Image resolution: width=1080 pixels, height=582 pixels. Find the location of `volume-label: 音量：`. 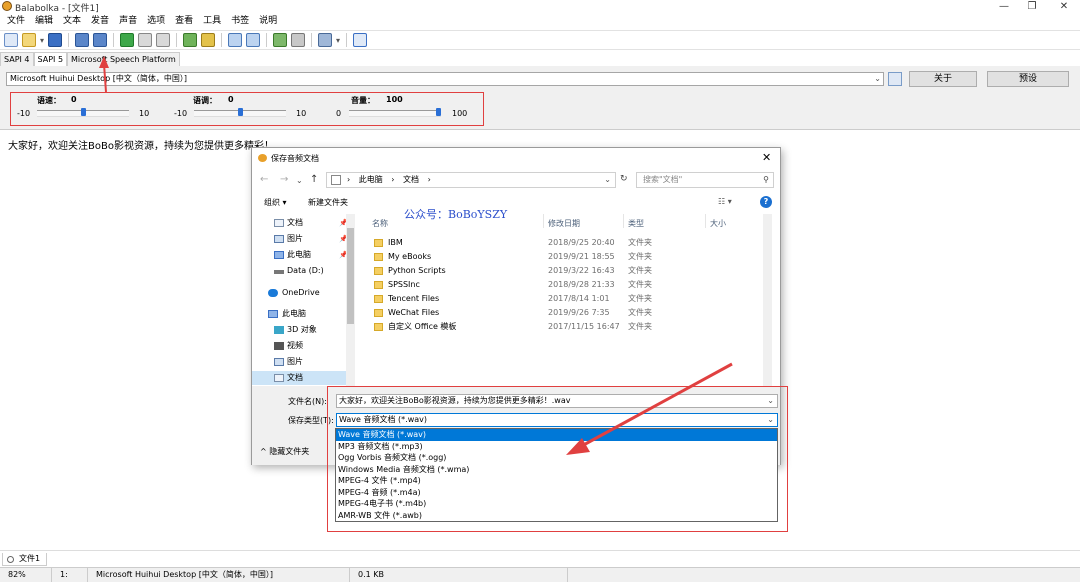

volume-label: 音量： is located at coordinates (363, 100).